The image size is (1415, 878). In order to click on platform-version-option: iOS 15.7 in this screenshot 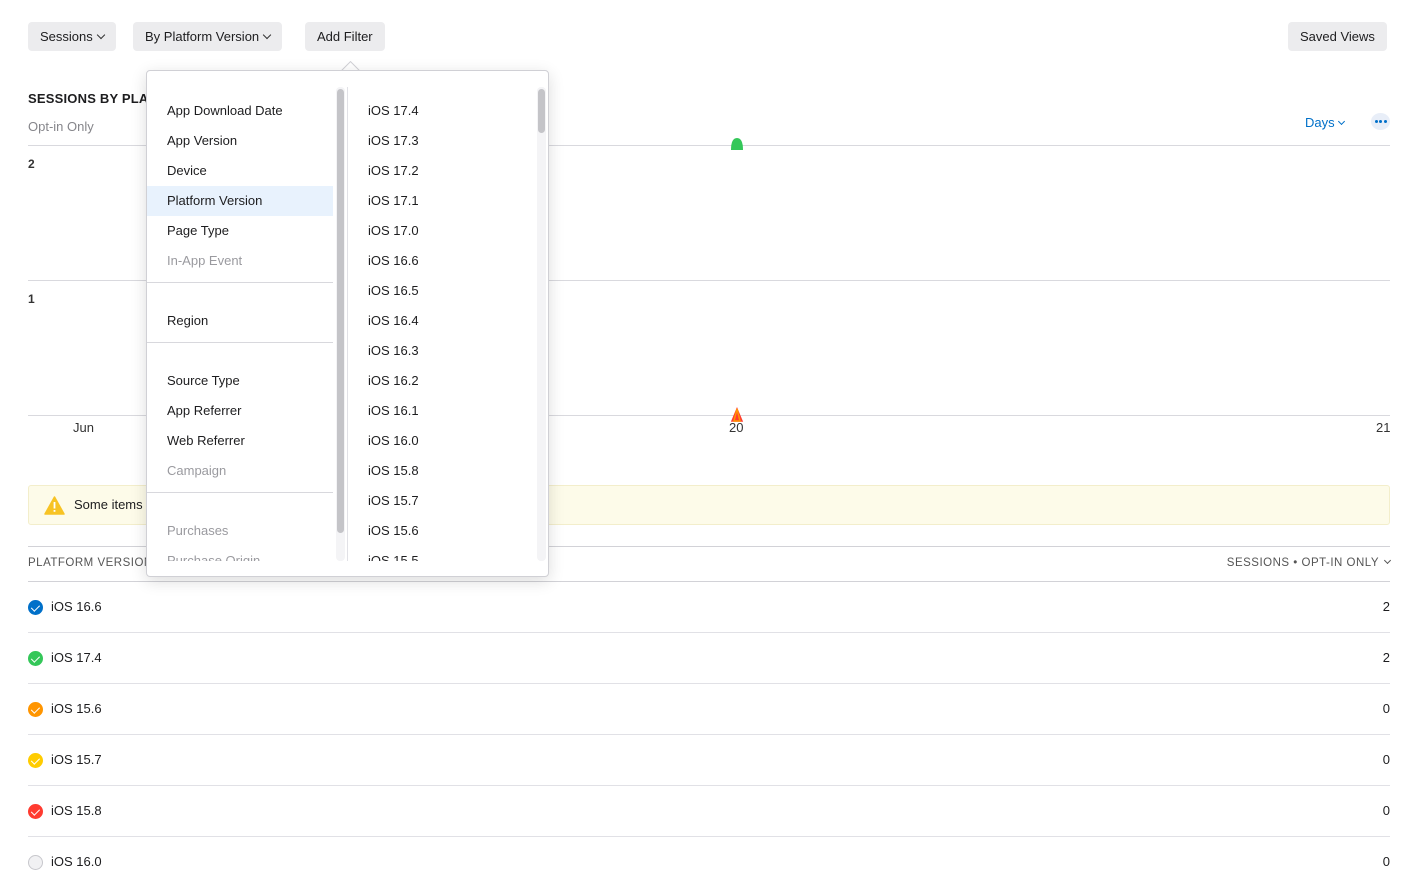, I will do `click(441, 501)`.